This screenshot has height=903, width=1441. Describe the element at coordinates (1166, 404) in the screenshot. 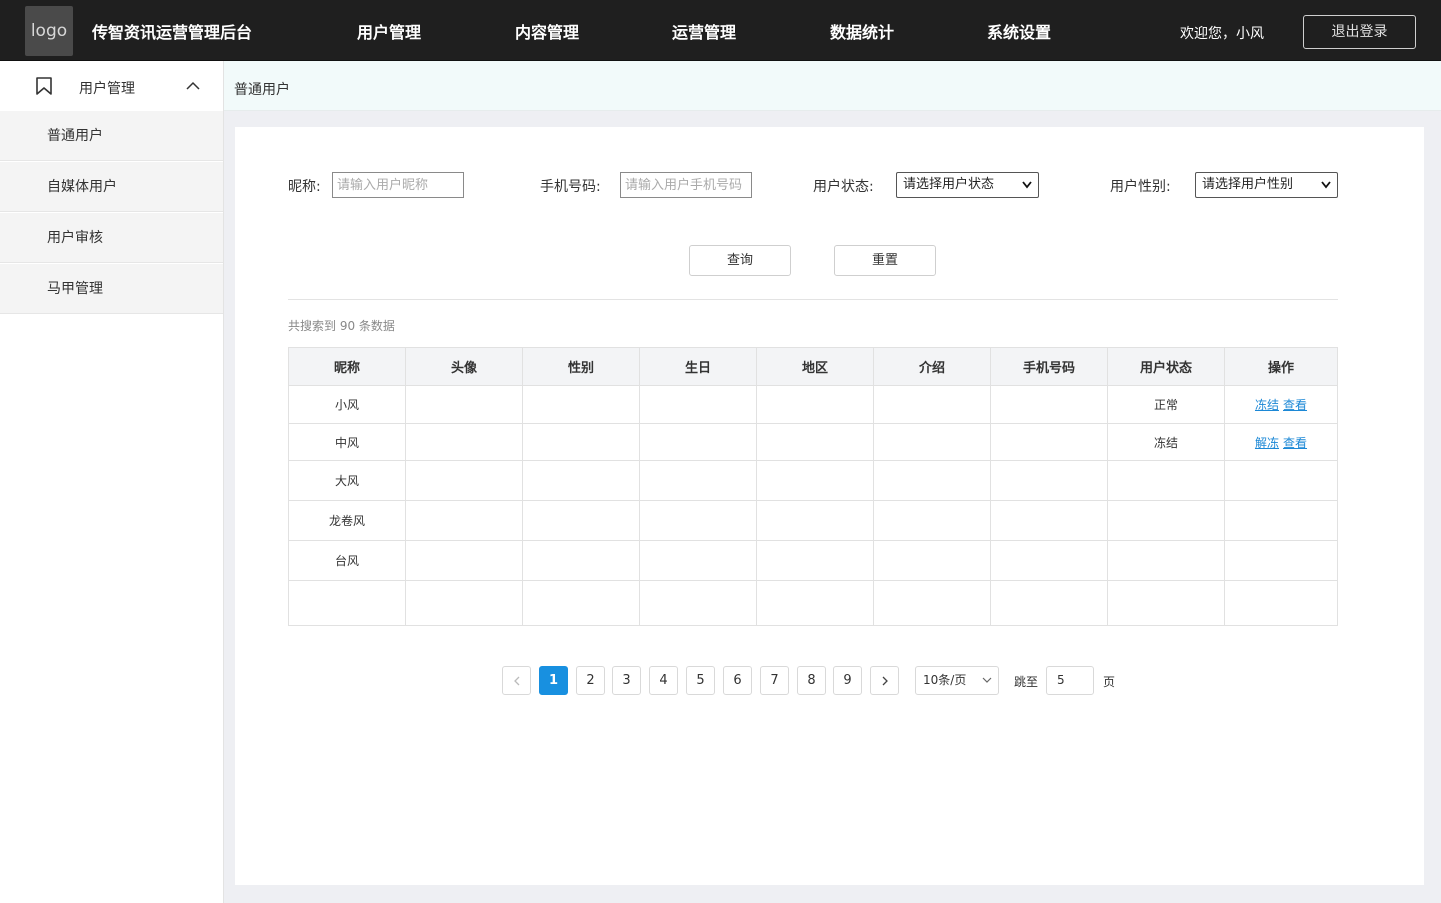

I see `cell-status: 正常` at that location.